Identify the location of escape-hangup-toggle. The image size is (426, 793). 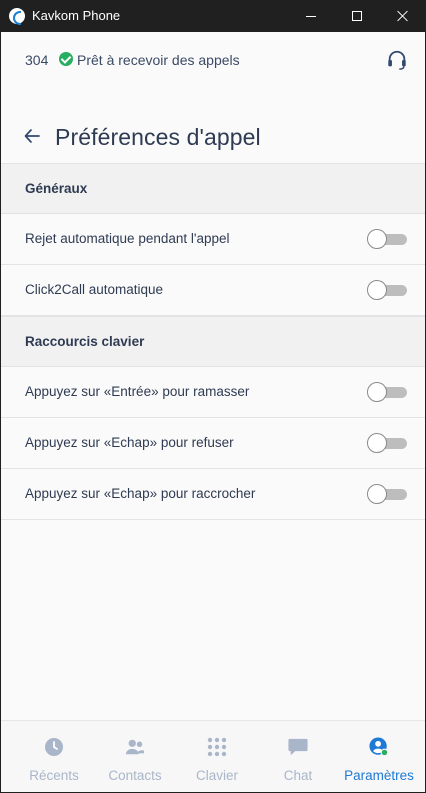
(387, 494).